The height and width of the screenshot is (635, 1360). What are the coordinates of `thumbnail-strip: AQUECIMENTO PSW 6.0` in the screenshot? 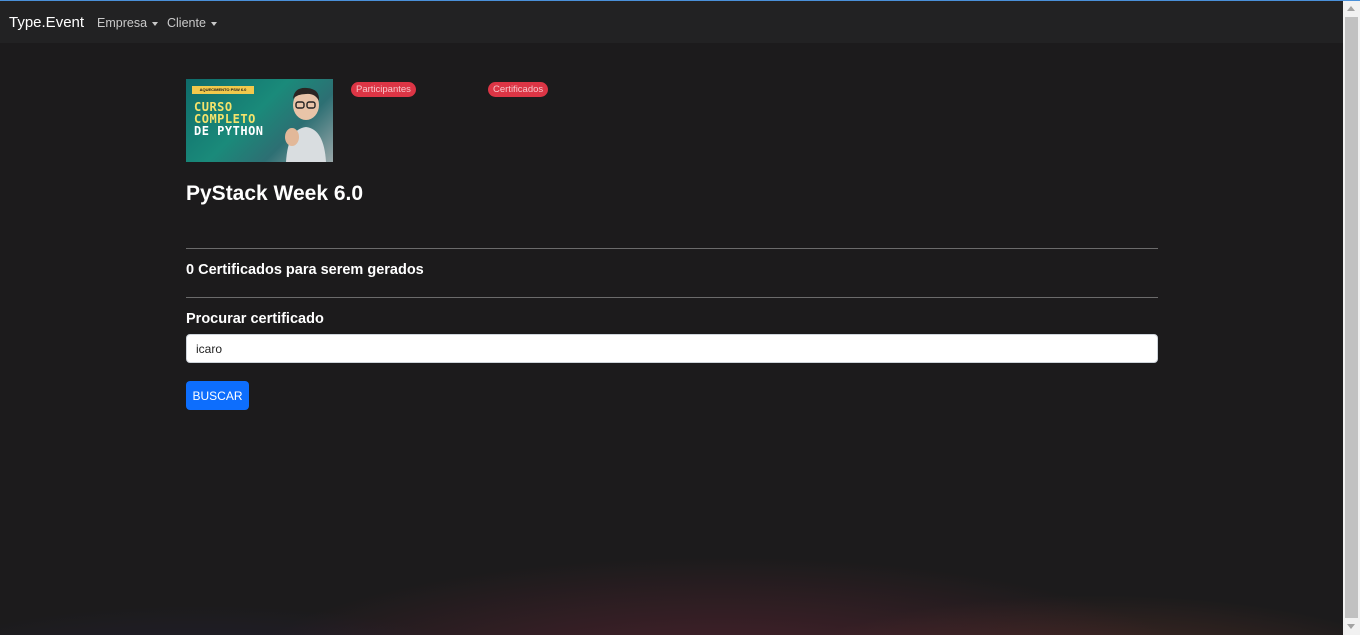 It's located at (223, 90).